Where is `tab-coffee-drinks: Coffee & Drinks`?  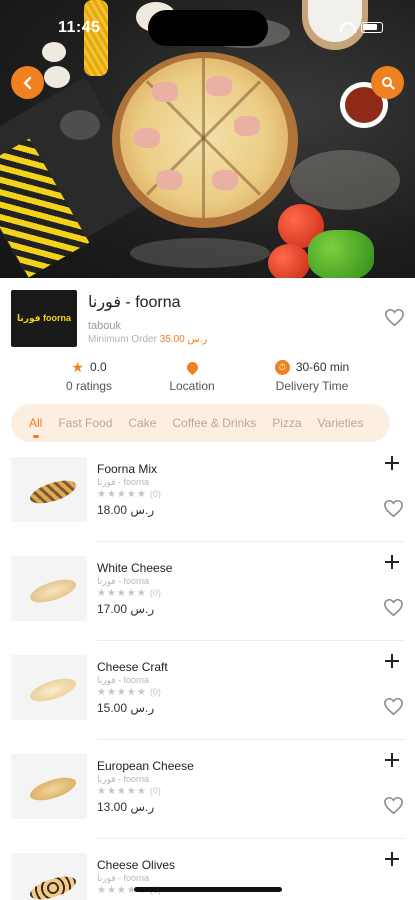 tab-coffee-drinks: Coffee & Drinks is located at coordinates (214, 423).